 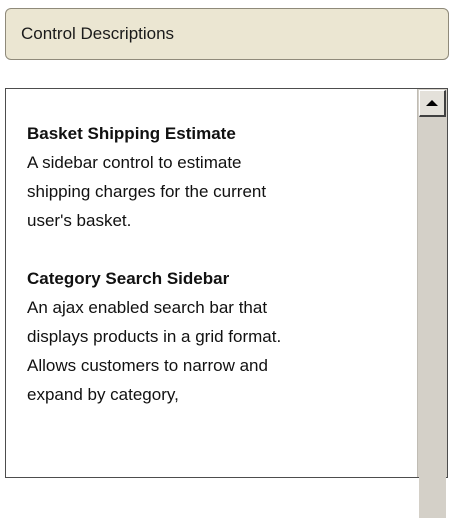 What do you see at coordinates (131, 133) in the screenshot?
I see `item-title: Basket Shipping Estimate` at bounding box center [131, 133].